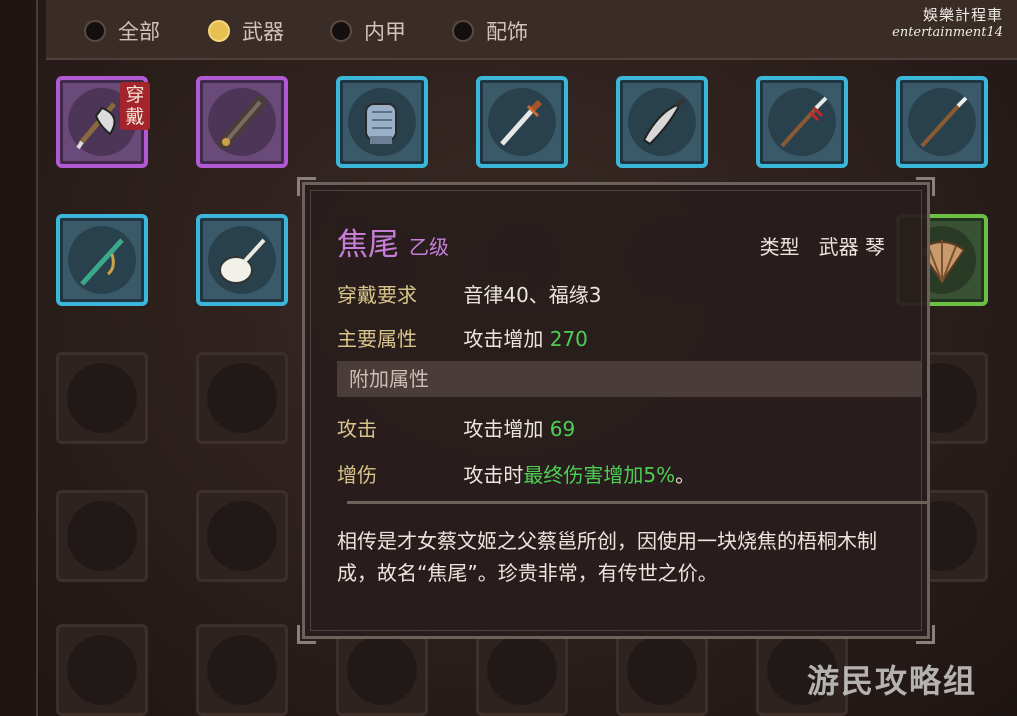  I want to click on filter-armor: 内甲, so click(368, 31).